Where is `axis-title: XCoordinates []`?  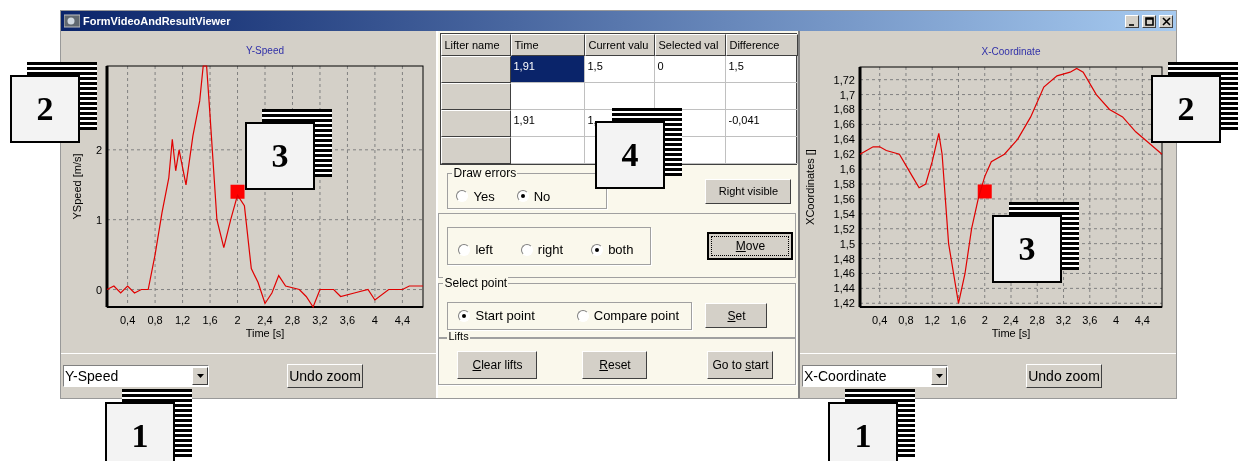 axis-title: XCoordinates [] is located at coordinates (810, 187).